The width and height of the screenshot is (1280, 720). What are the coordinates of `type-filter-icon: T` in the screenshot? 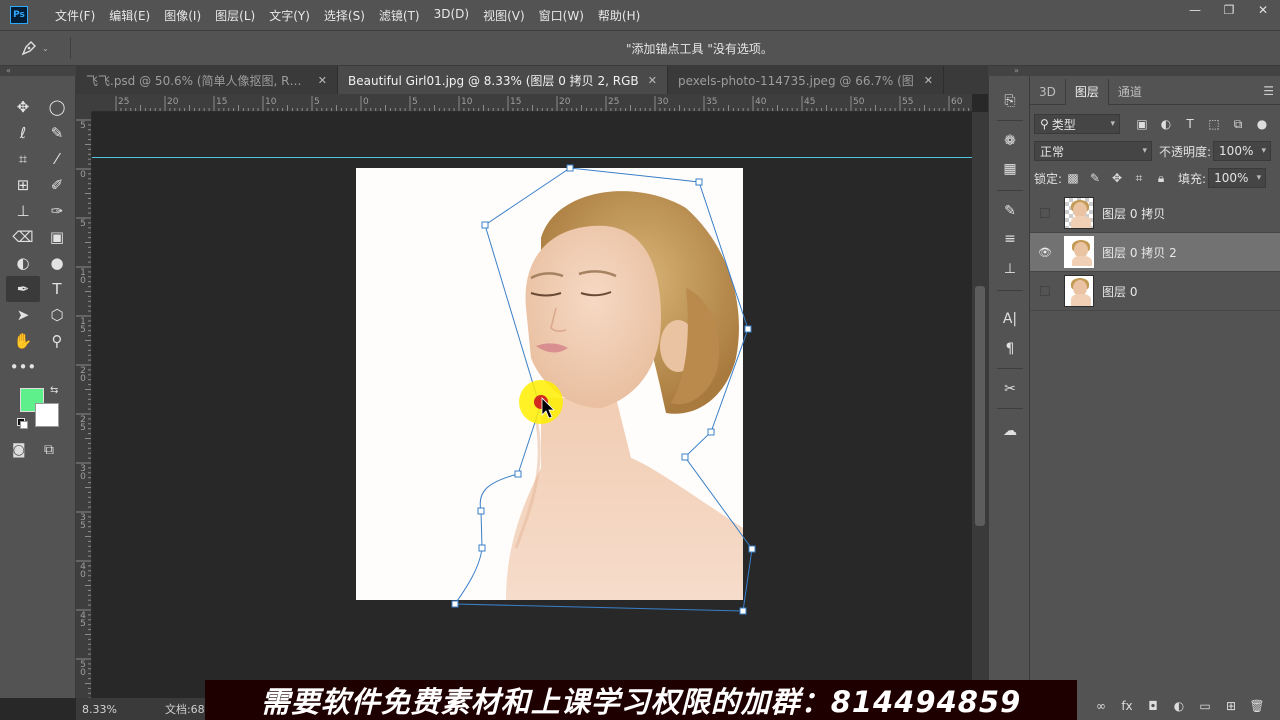 It's located at (1190, 124).